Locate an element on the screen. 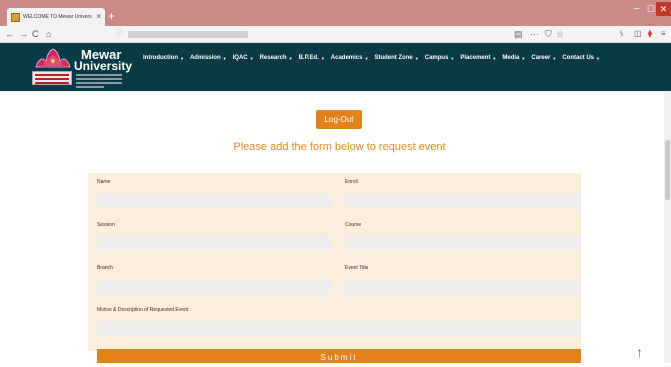  menu-item-admission: Admission ▼ is located at coordinates (208, 58).